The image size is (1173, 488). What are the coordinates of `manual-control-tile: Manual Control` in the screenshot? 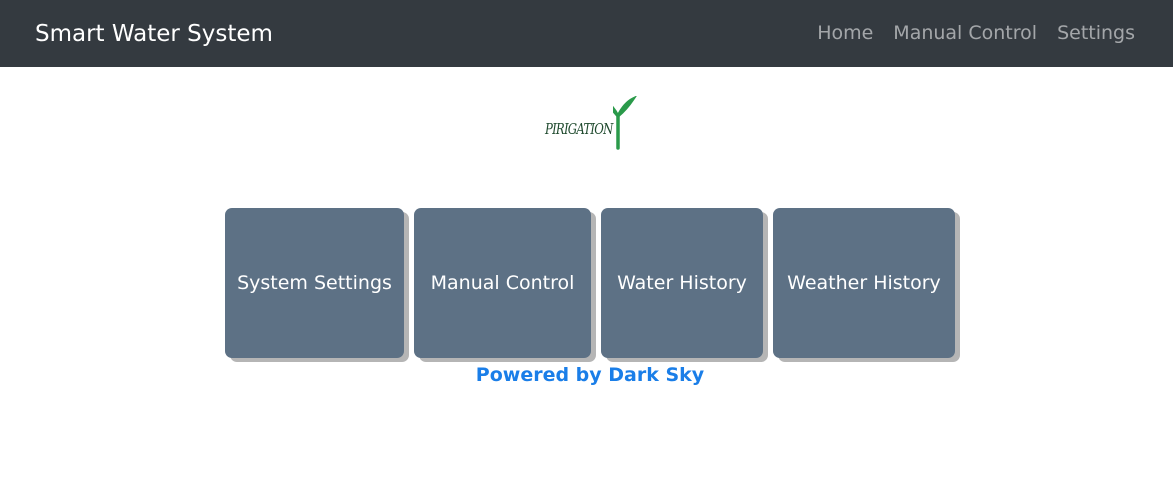 It's located at (502, 283).